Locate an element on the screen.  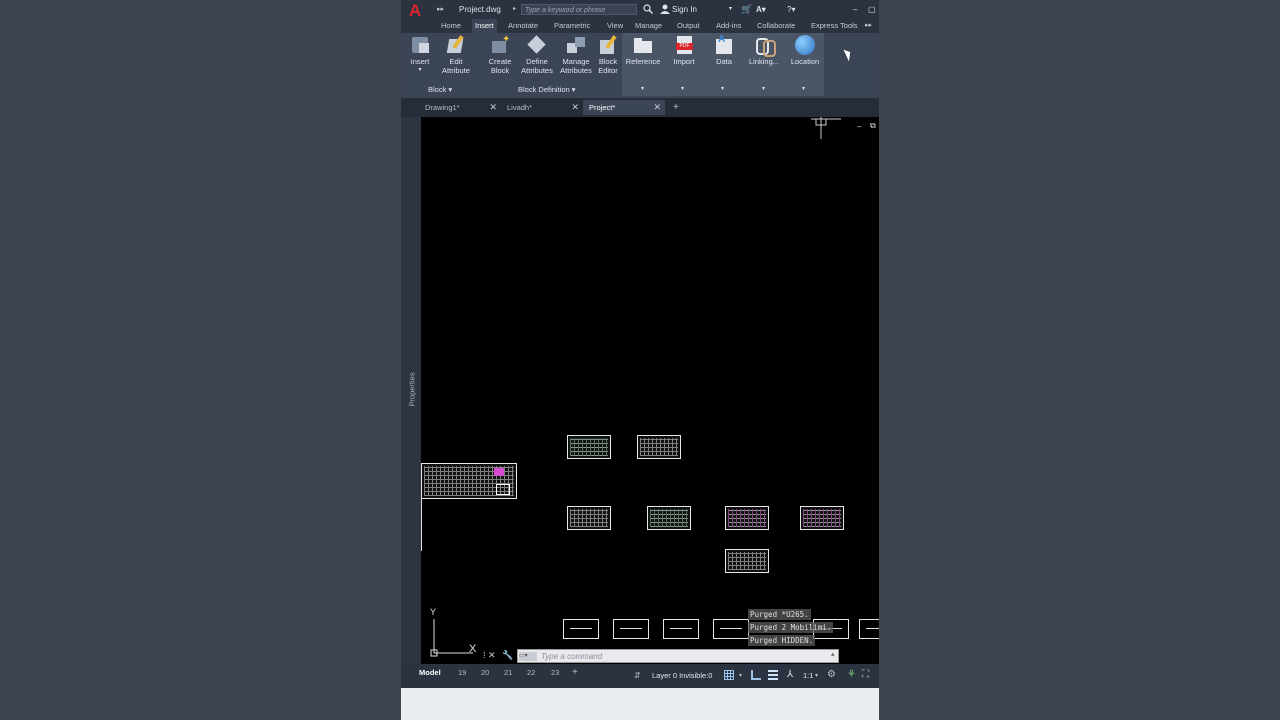
tab-collaborate: Collaborate is located at coordinates (776, 26).